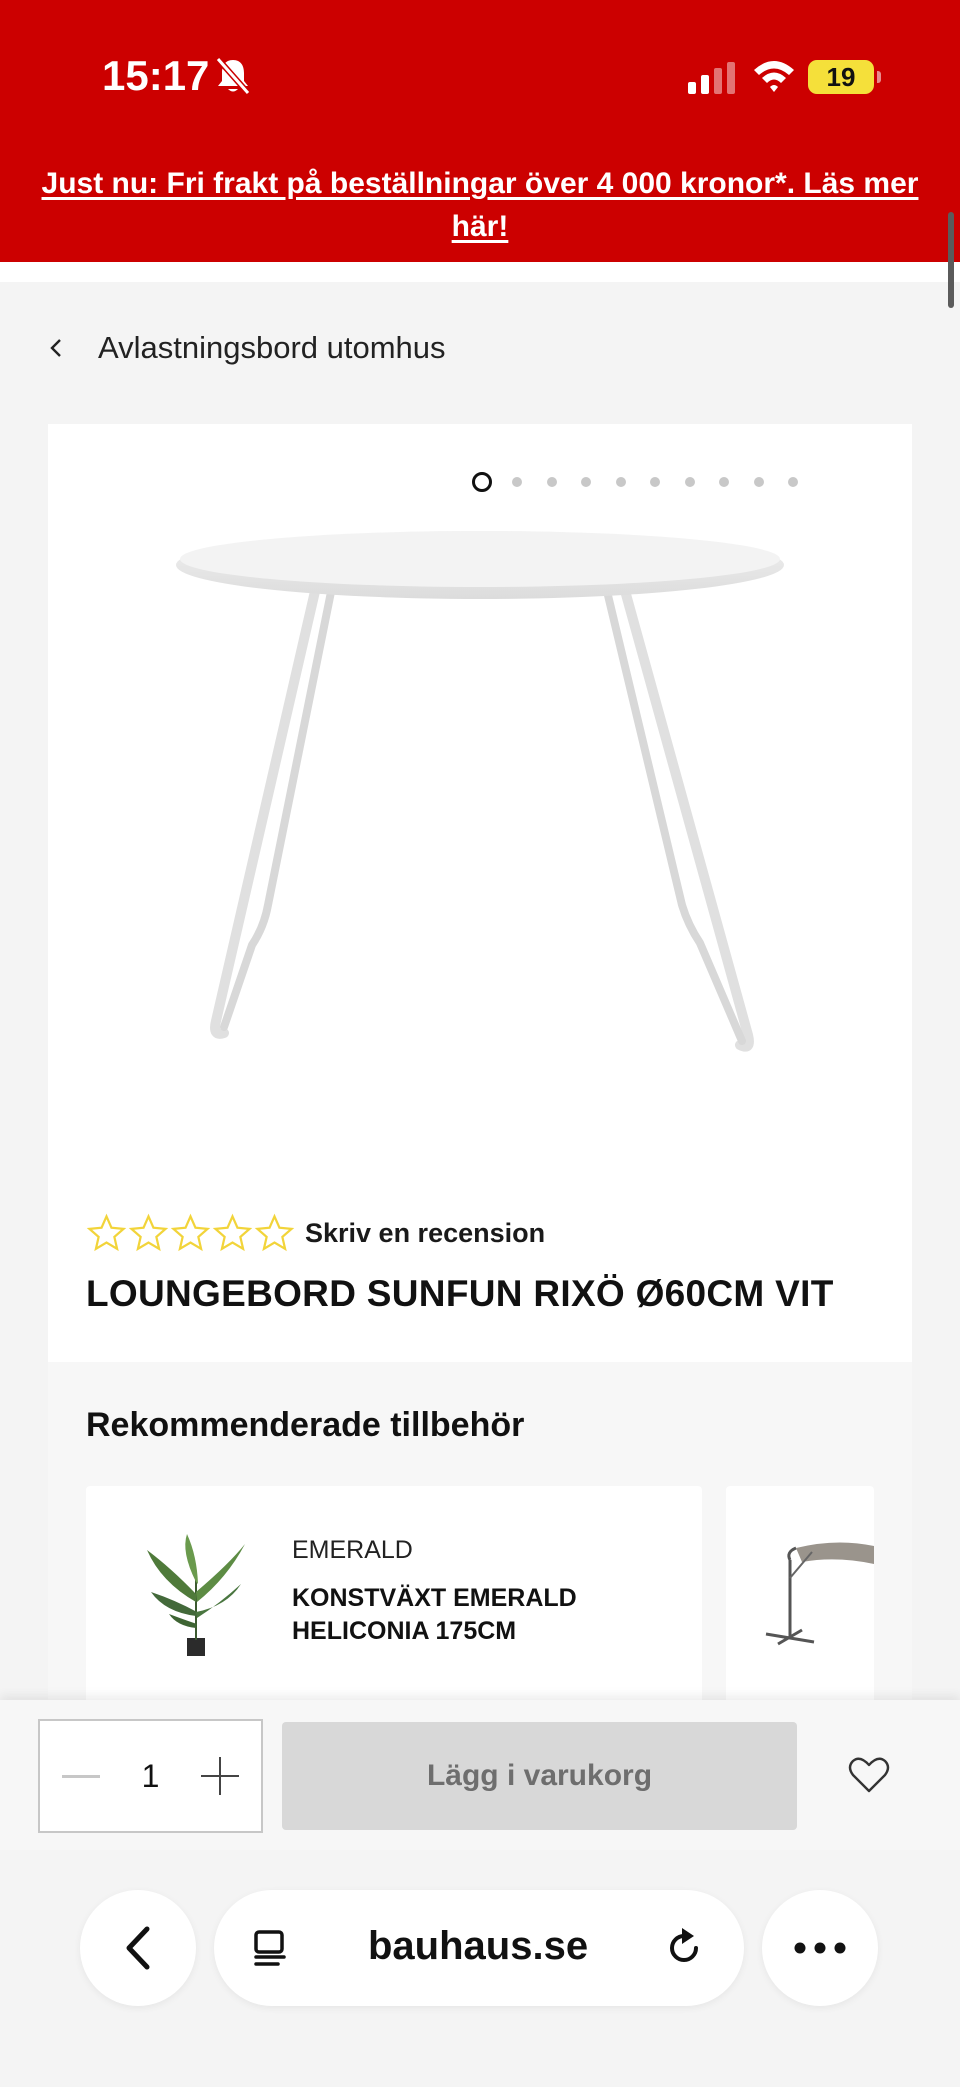 This screenshot has height=2087, width=960. Describe the element at coordinates (819, 1594) in the screenshot. I see `umbrella-image` at that location.